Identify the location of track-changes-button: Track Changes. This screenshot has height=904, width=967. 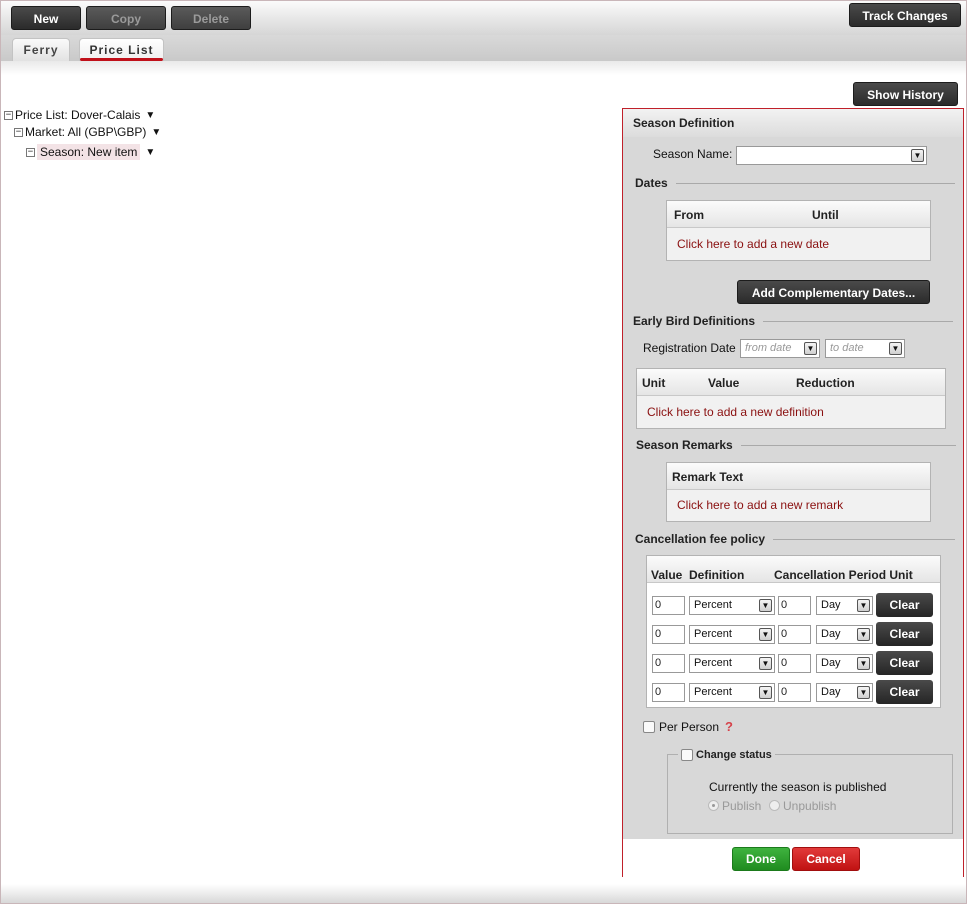
(905, 15).